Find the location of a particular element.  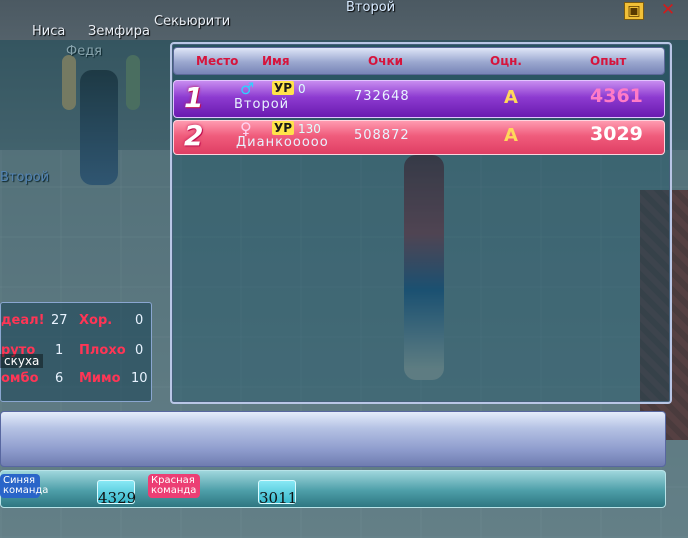

chat-line: скуха is located at coordinates (22, 361).